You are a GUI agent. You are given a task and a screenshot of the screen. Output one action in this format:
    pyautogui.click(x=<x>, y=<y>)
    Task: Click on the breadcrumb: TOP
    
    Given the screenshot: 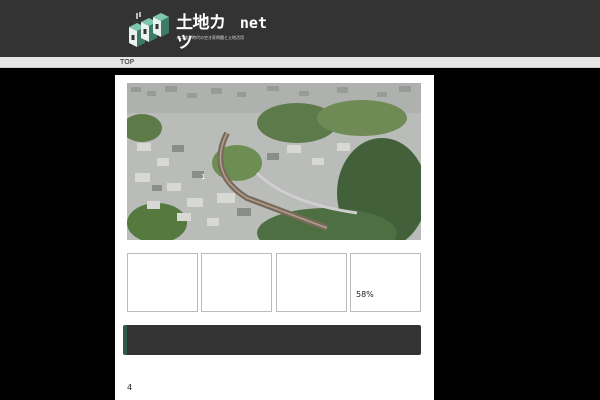 What is the action you would take?
    pyautogui.click(x=300, y=62)
    